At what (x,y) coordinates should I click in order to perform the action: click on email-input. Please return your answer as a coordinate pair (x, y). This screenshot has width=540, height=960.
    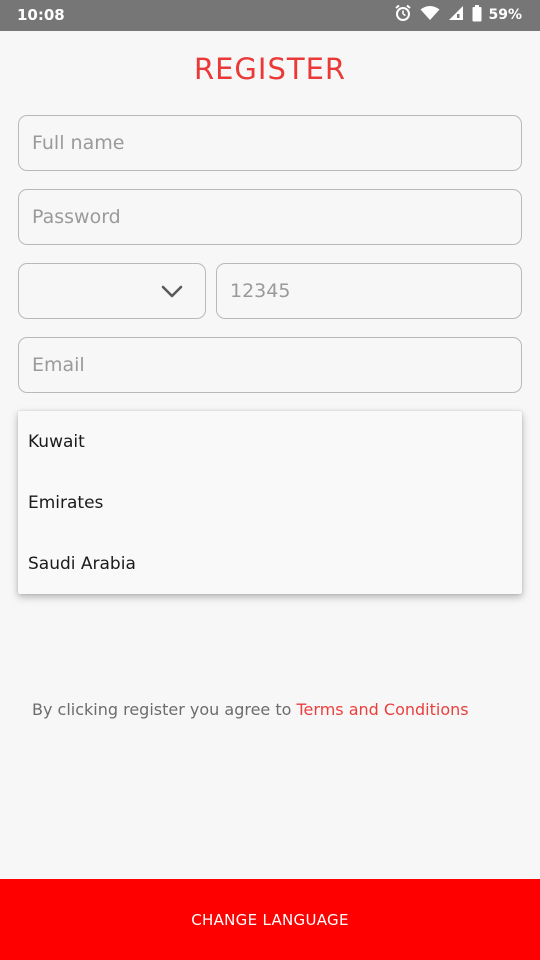
    Looking at the image, I should click on (270, 365).